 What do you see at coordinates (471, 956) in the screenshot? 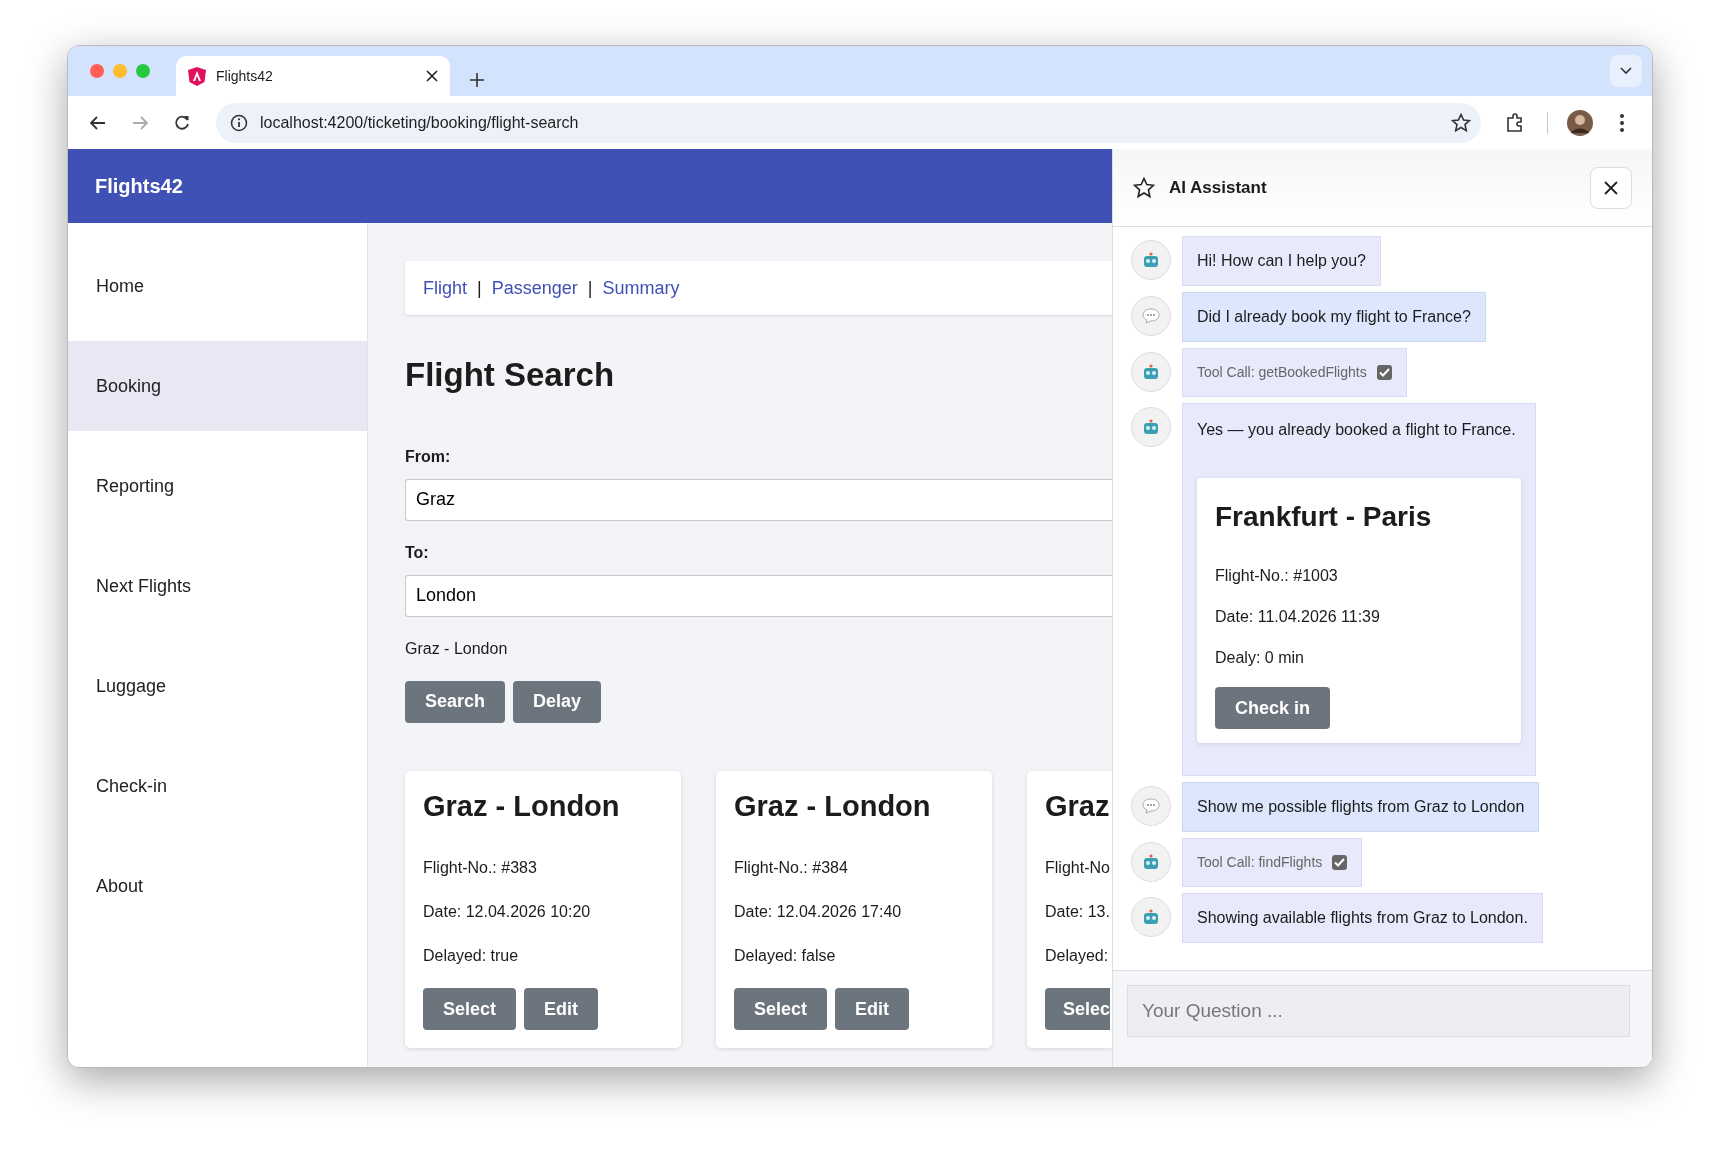
I see `flight-delay: Delayed: true` at bounding box center [471, 956].